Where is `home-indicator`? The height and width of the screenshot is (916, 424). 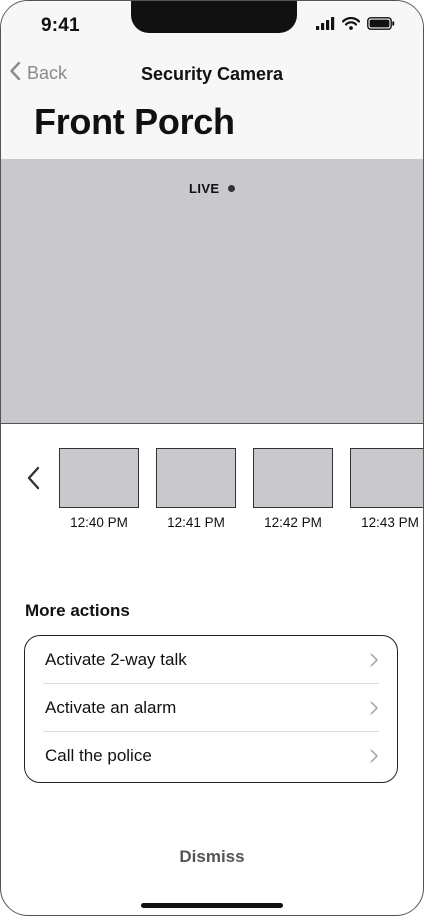 home-indicator is located at coordinates (212, 905).